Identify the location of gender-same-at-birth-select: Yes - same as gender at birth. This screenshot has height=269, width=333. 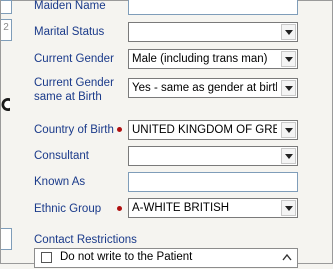
(213, 88).